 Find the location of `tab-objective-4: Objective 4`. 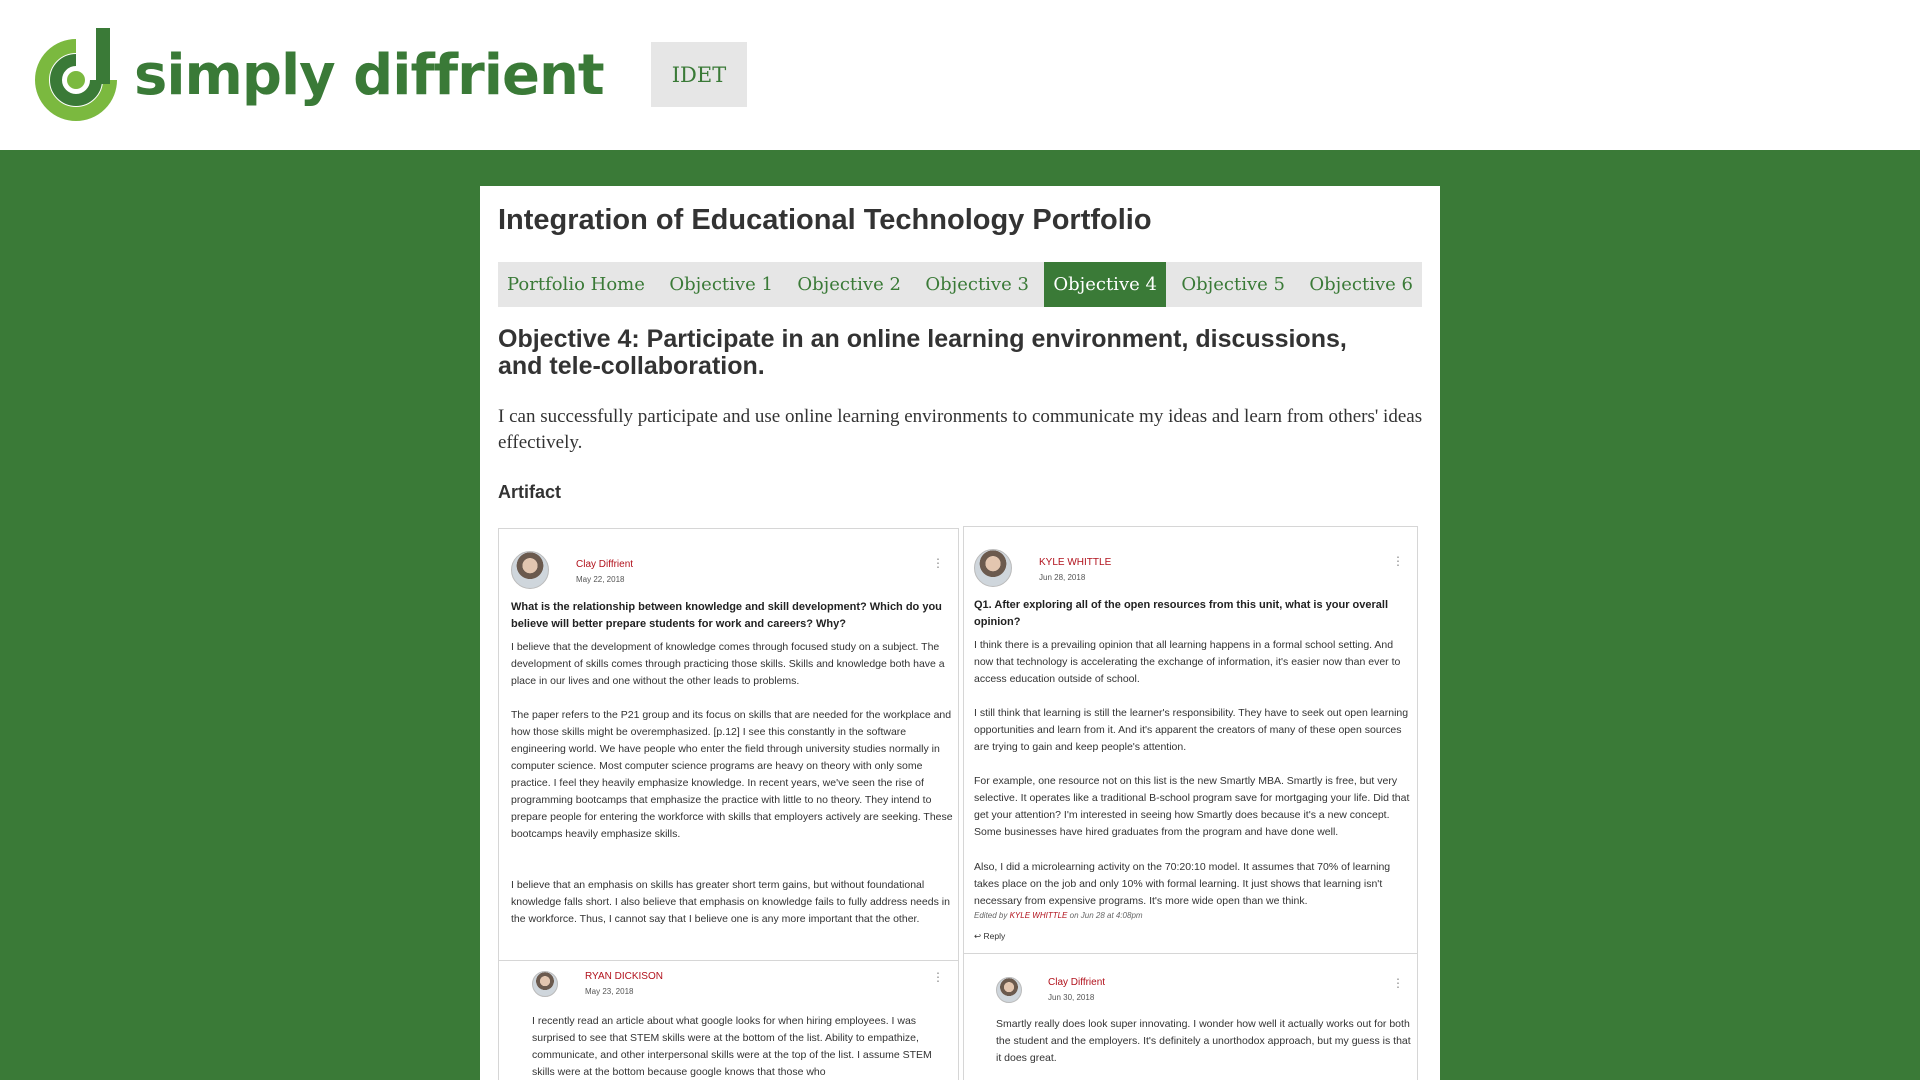

tab-objective-4: Objective 4 is located at coordinates (1105, 284).